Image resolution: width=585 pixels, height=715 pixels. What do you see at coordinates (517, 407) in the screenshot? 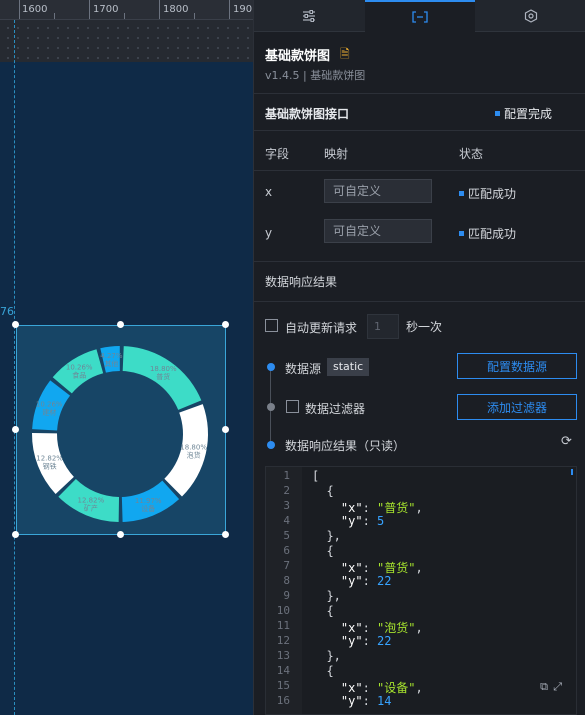
I see `add-filter-button: 添加过滤器` at bounding box center [517, 407].